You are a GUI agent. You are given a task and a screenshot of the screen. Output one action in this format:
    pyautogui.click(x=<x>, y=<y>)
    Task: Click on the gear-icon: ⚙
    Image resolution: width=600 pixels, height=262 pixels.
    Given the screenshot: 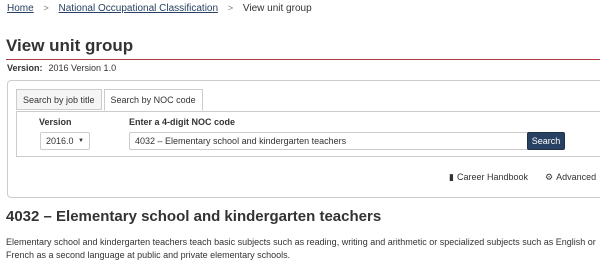 What is the action you would take?
    pyautogui.click(x=549, y=177)
    